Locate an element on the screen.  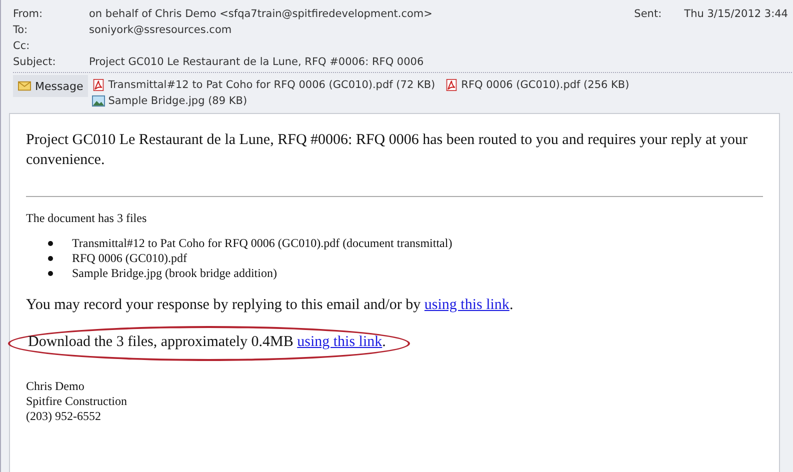
field-label: Cc: is located at coordinates (22, 46).